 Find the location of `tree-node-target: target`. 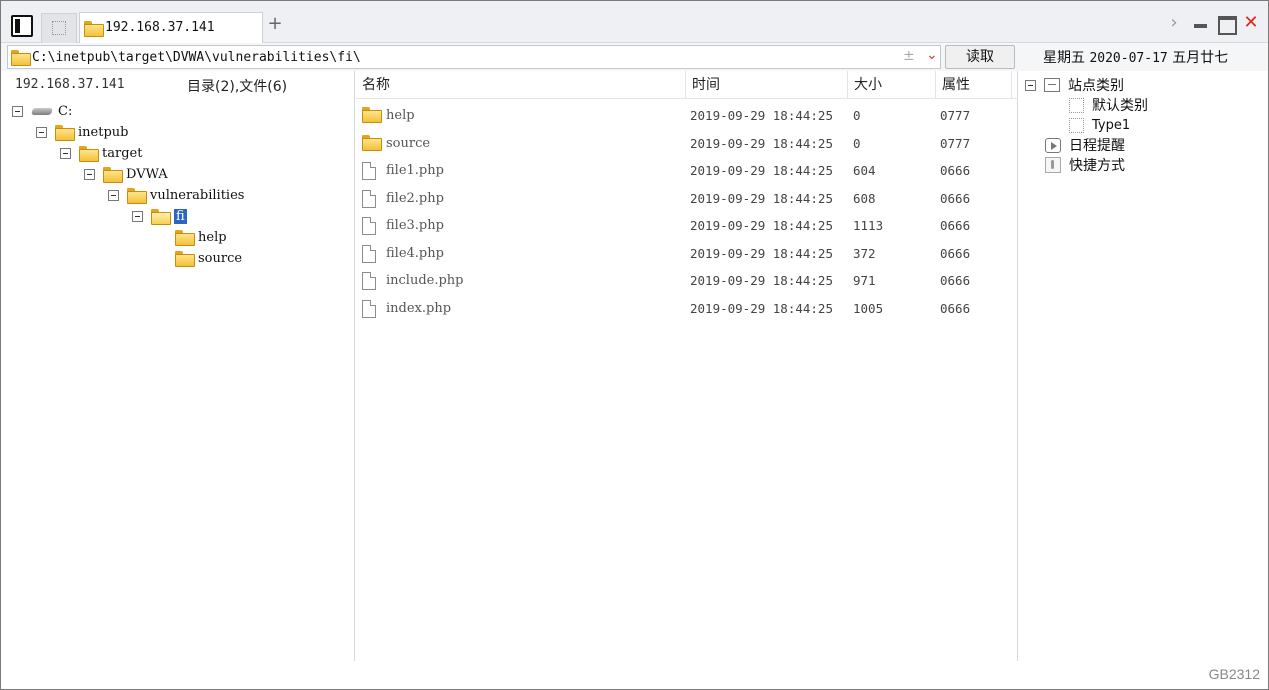

tree-node-target: target is located at coordinates (101, 153).